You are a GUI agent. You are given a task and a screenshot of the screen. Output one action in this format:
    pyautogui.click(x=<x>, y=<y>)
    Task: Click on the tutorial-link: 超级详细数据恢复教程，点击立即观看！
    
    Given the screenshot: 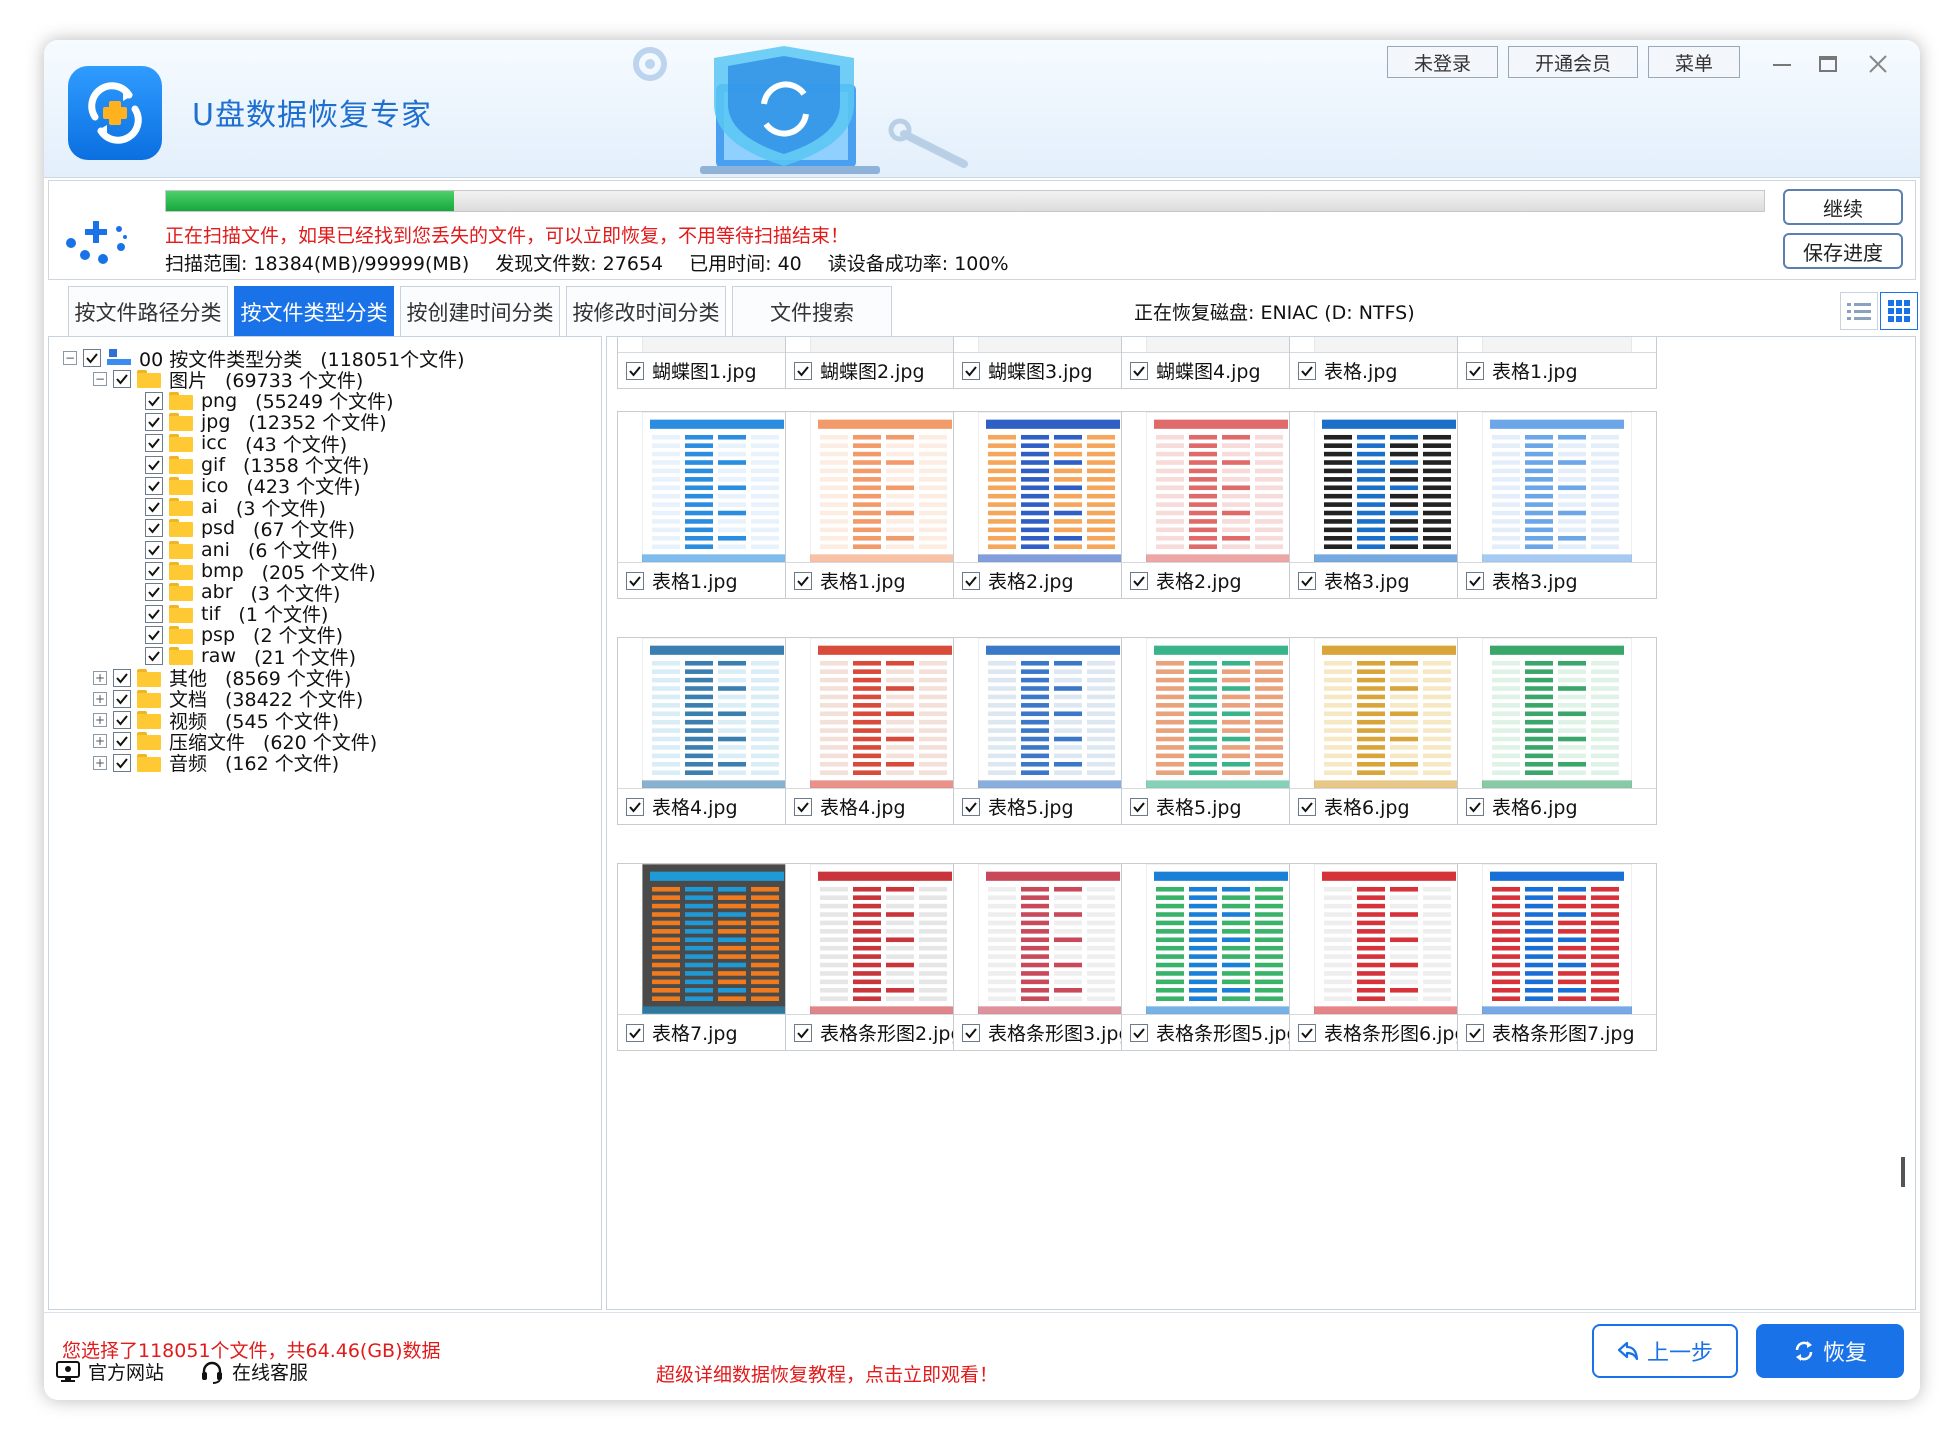 What is the action you would take?
    pyautogui.click(x=827, y=1373)
    